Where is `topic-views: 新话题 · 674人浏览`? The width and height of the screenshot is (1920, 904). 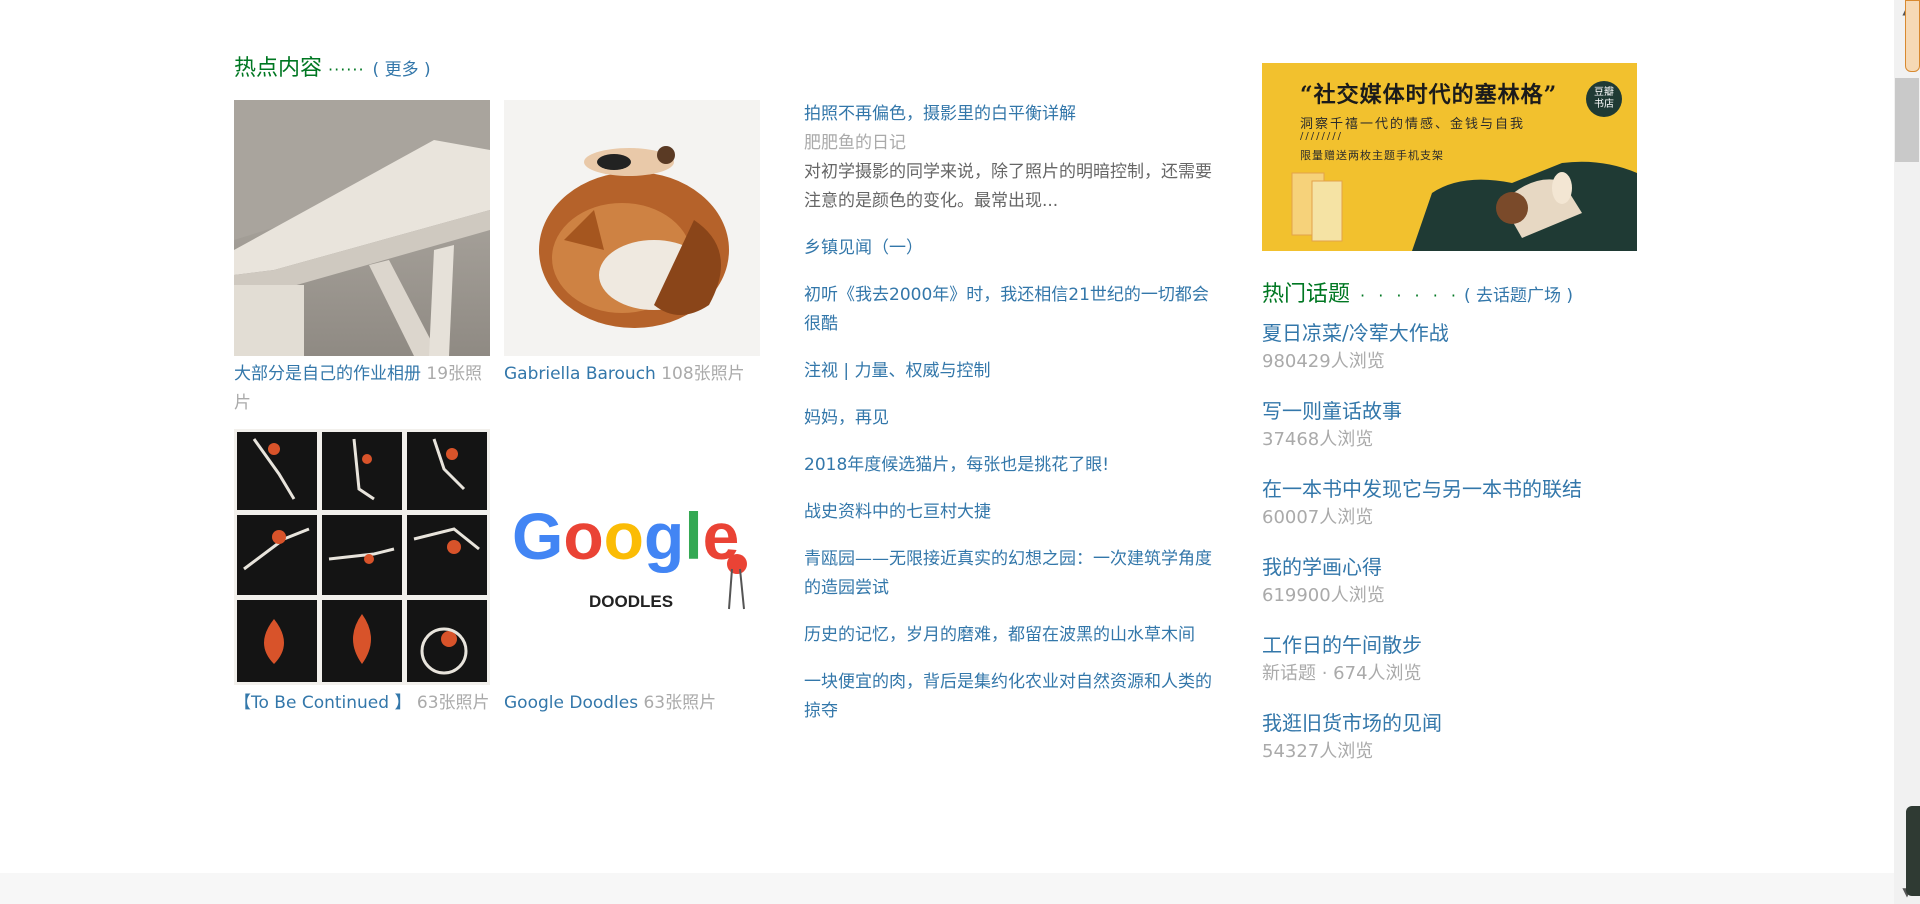
topic-views: 新话题 · 674人浏览 is located at coordinates (1342, 673).